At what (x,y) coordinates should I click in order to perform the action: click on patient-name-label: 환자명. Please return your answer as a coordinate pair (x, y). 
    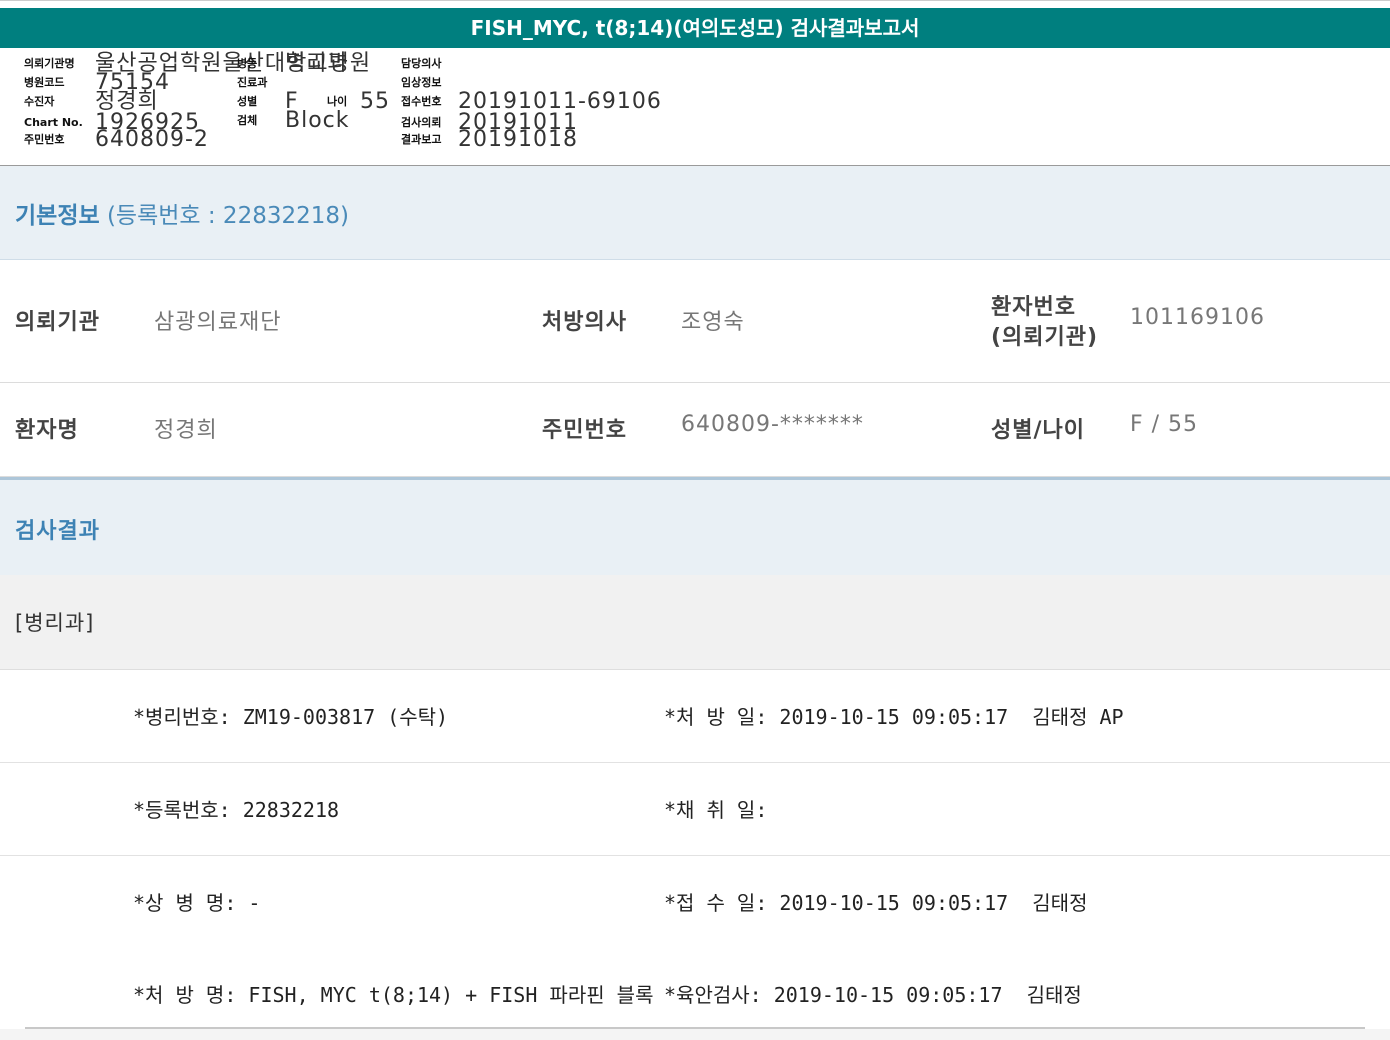
    Looking at the image, I should click on (47, 430).